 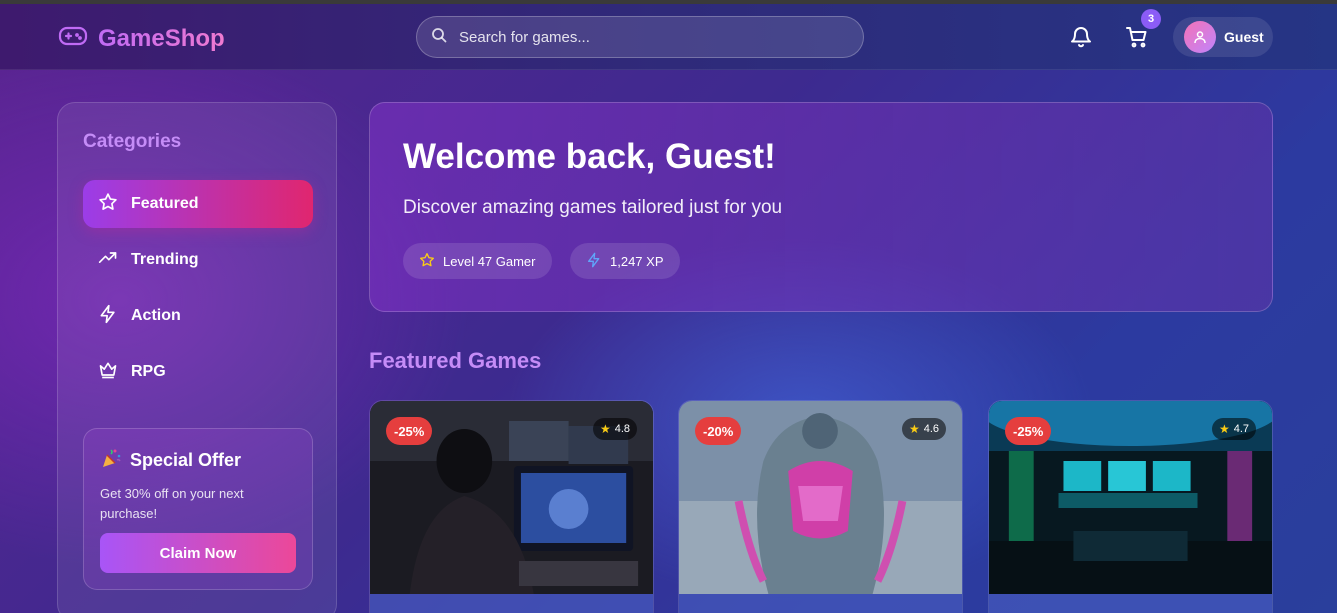 I want to click on logo: GameShop, so click(x=141, y=38).